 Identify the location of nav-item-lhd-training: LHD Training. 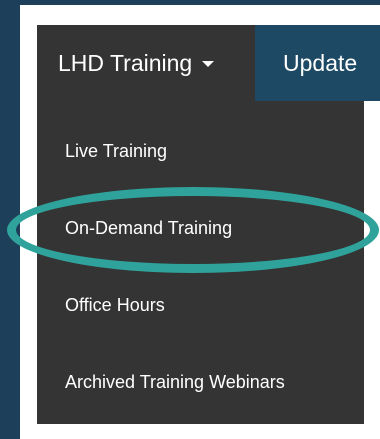
(146, 63).